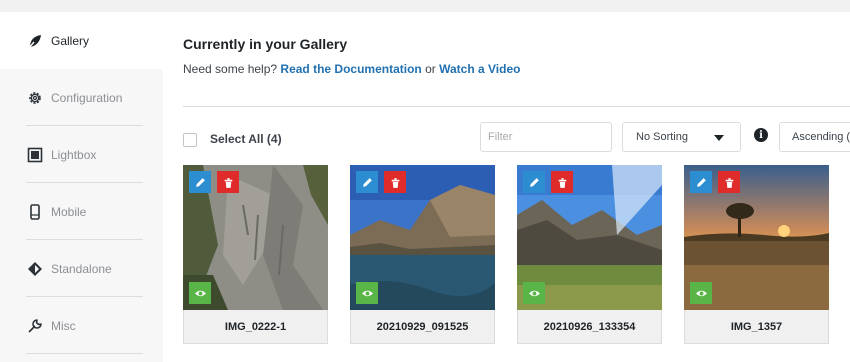 The image size is (850, 362). I want to click on sidebar-item-label: Standalone, so click(81, 268).